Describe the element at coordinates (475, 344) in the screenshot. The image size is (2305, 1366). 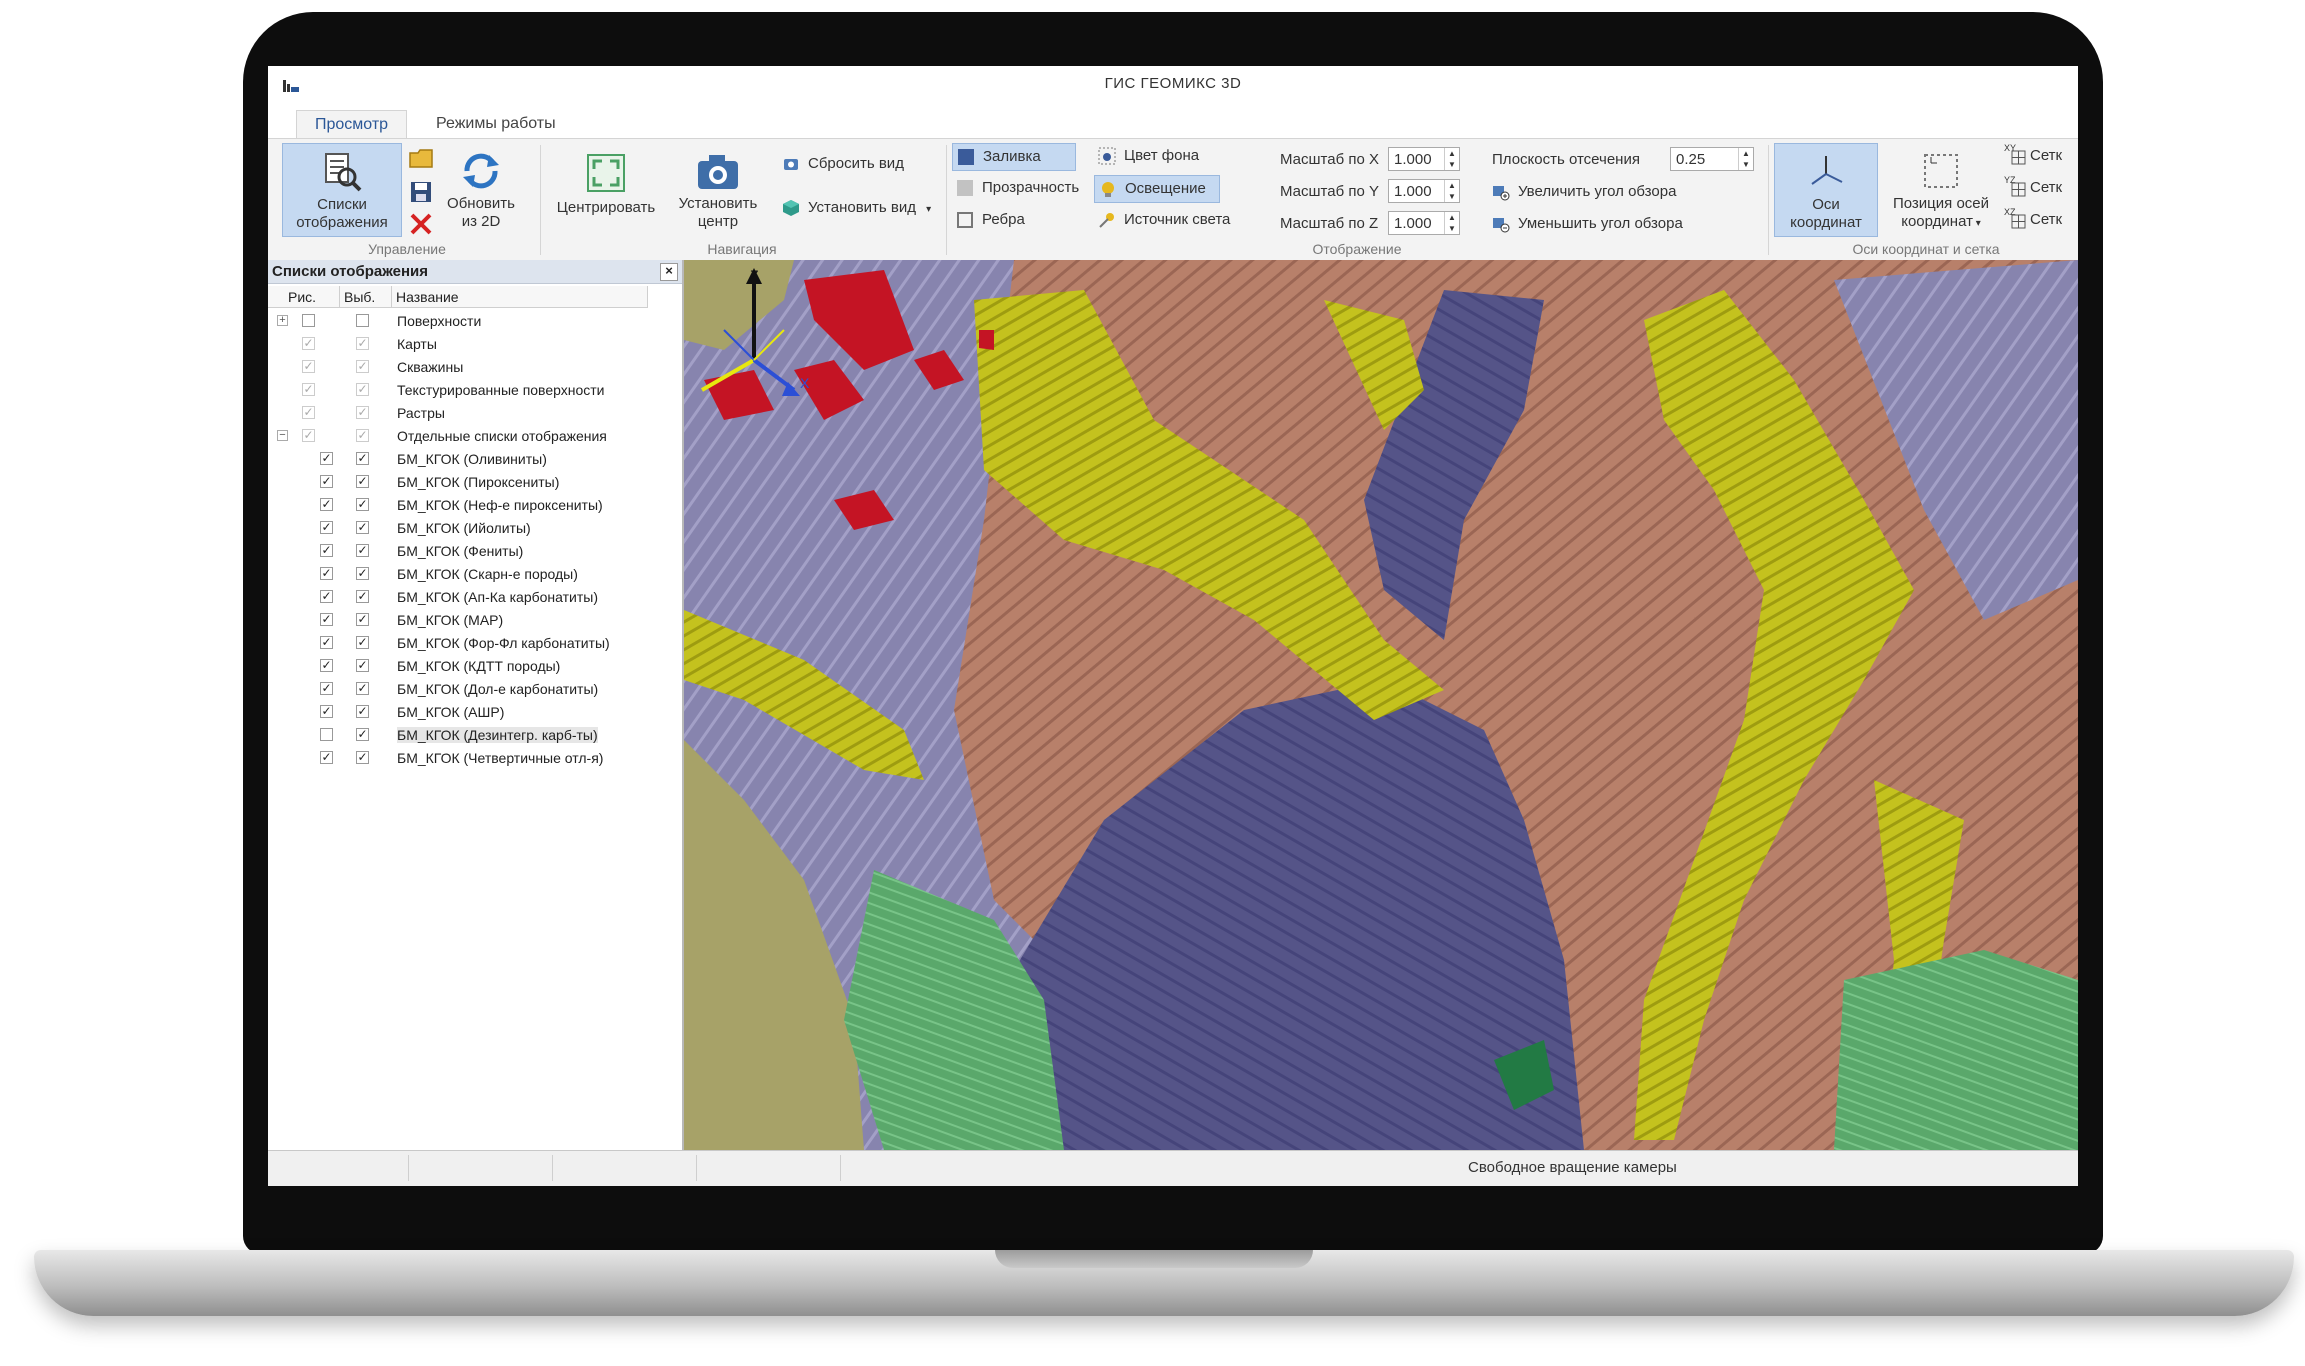
I see `tree-row: ✓ ✓ Карты` at that location.